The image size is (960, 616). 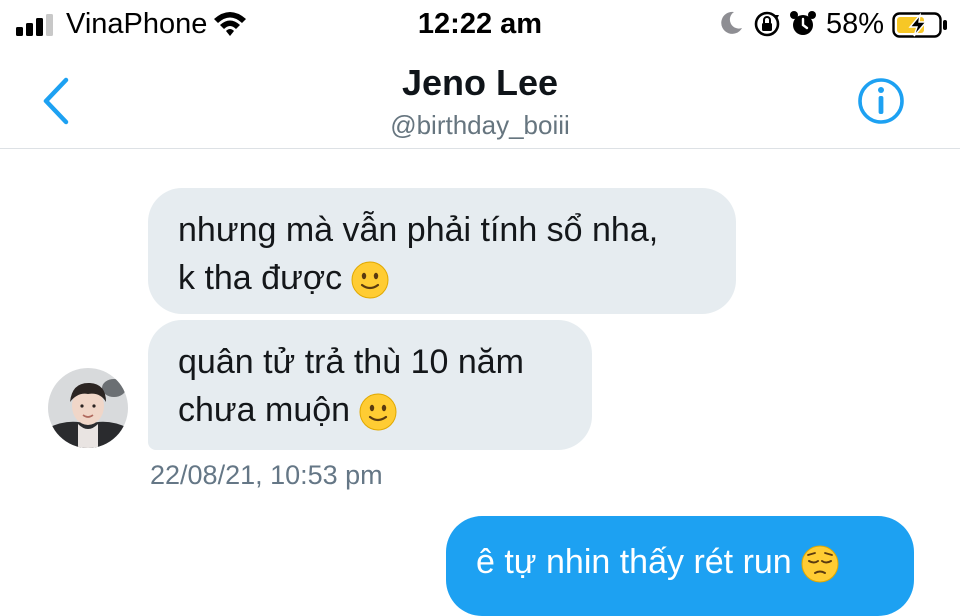 I want to click on conversation-handle: @birthday_boiii, so click(x=480, y=125).